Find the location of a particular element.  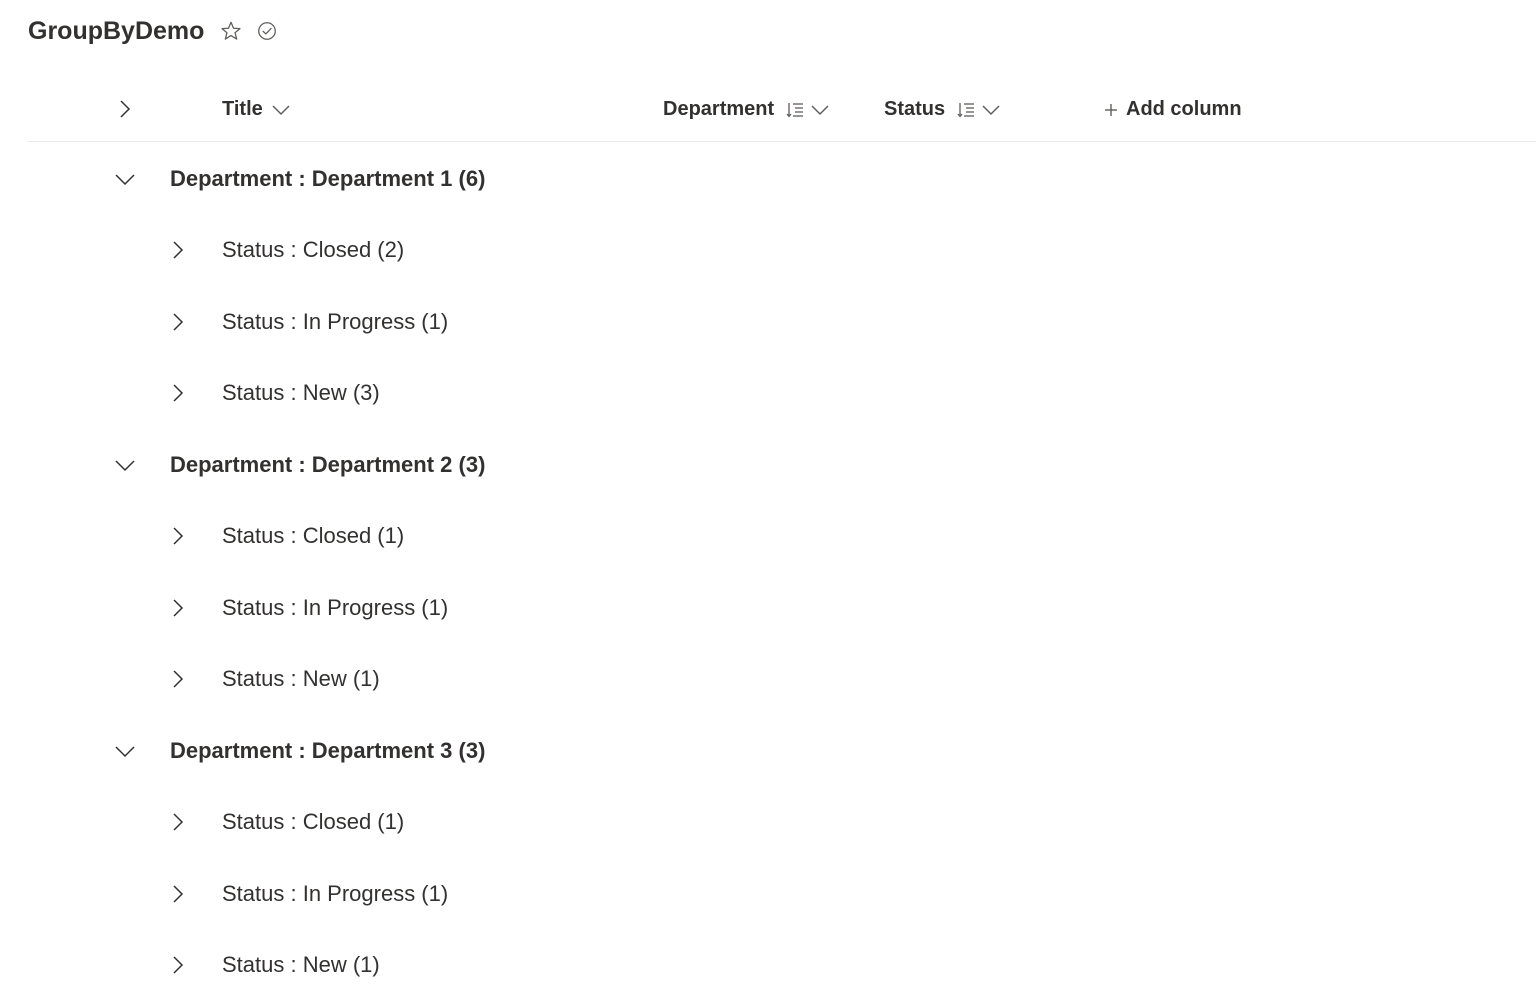

group-label: Department : Department 1 (6) is located at coordinates (328, 178).